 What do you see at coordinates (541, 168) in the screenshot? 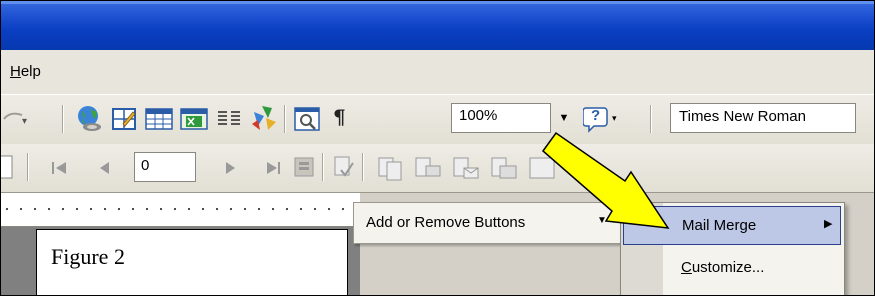
I see `mail-merge-helper-icon` at bounding box center [541, 168].